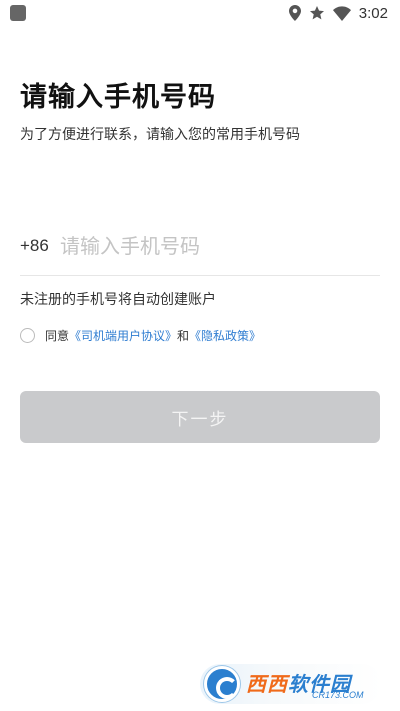 This screenshot has height=711, width=400. What do you see at coordinates (18, 13) in the screenshot?
I see `notification-app-icon` at bounding box center [18, 13].